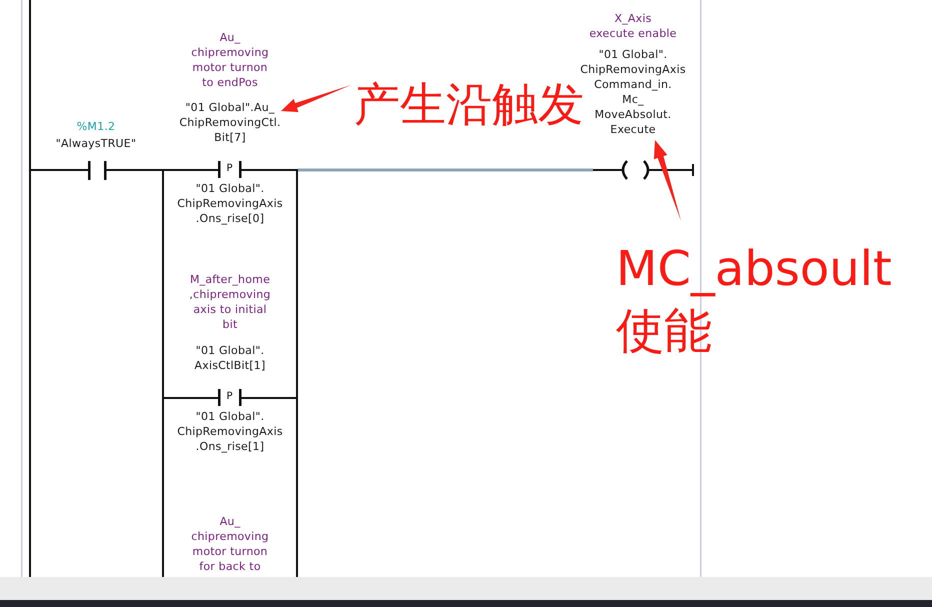 This screenshot has height=607, width=932. I want to click on contact-operand: "01 Global". AxisCtlBit[1], so click(230, 358).